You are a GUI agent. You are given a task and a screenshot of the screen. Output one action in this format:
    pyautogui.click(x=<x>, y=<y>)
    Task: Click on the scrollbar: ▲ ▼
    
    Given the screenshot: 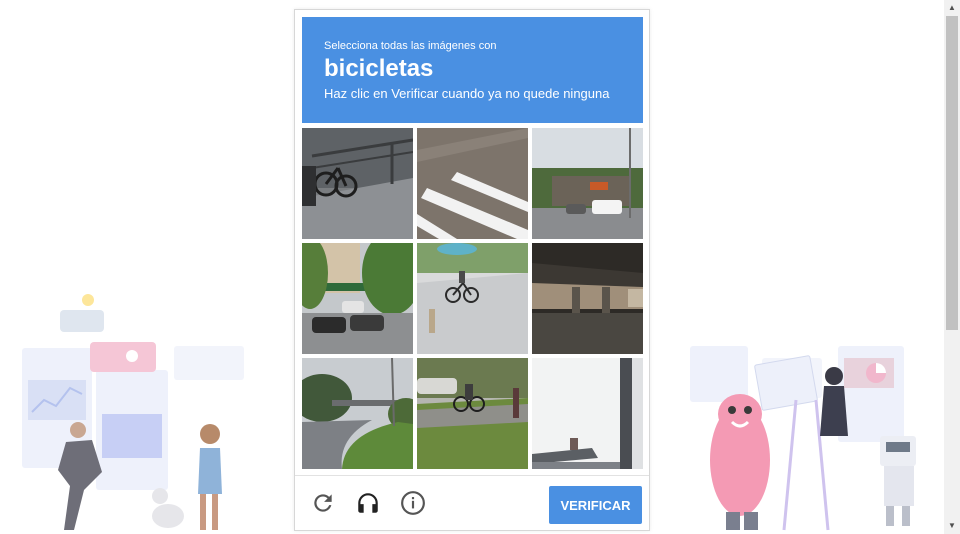 What is the action you would take?
    pyautogui.click(x=952, y=267)
    